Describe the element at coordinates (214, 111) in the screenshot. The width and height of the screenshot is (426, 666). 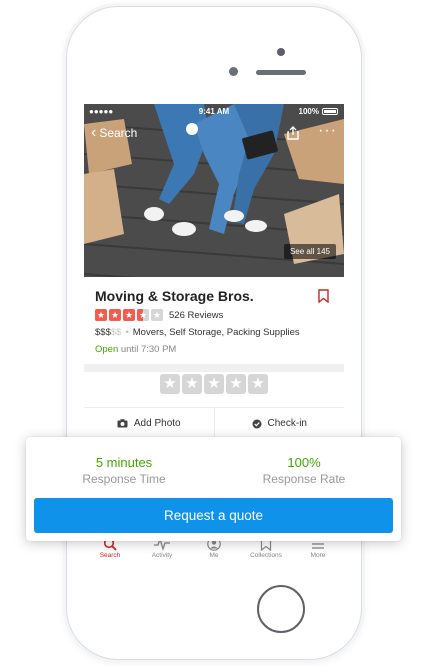
I see `status-bar: ●●●●● 9:41 AM 100%` at that location.